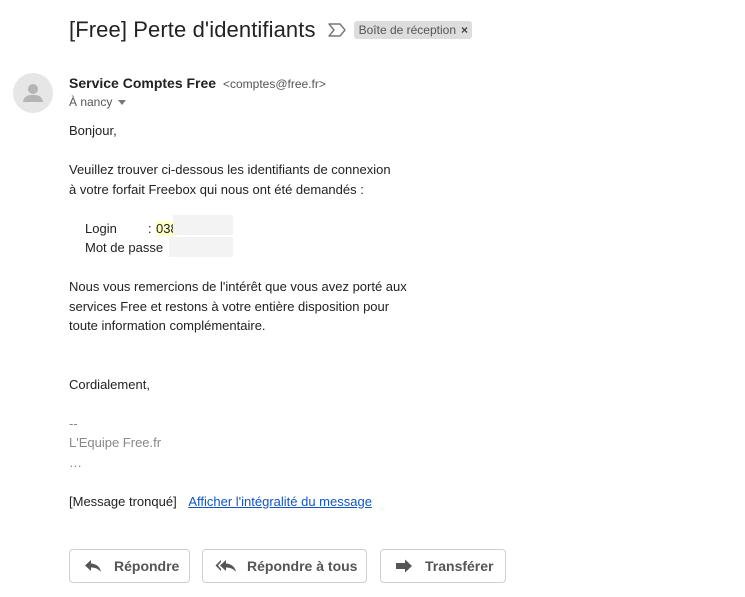 The image size is (745, 597). Describe the element at coordinates (91, 102) in the screenshot. I see `recipient-text: À nancy` at that location.